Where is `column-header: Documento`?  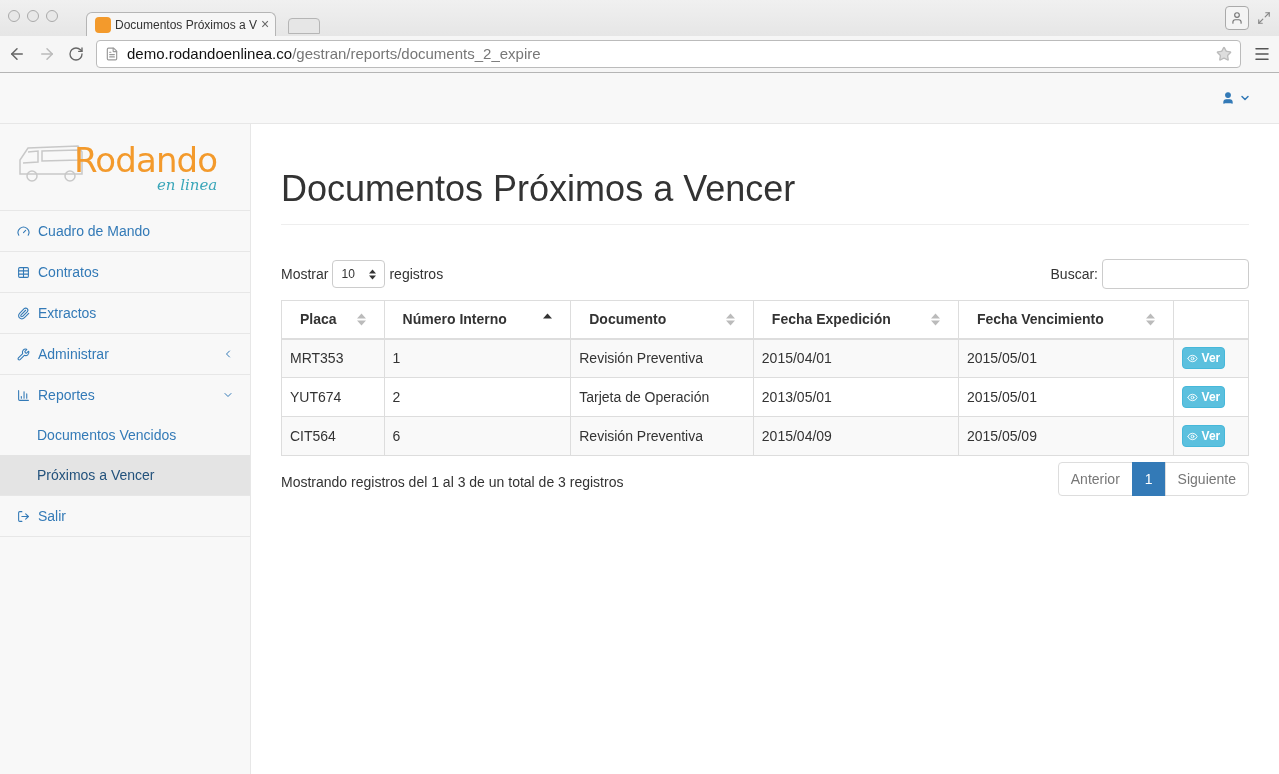 column-header: Documento is located at coordinates (662, 319).